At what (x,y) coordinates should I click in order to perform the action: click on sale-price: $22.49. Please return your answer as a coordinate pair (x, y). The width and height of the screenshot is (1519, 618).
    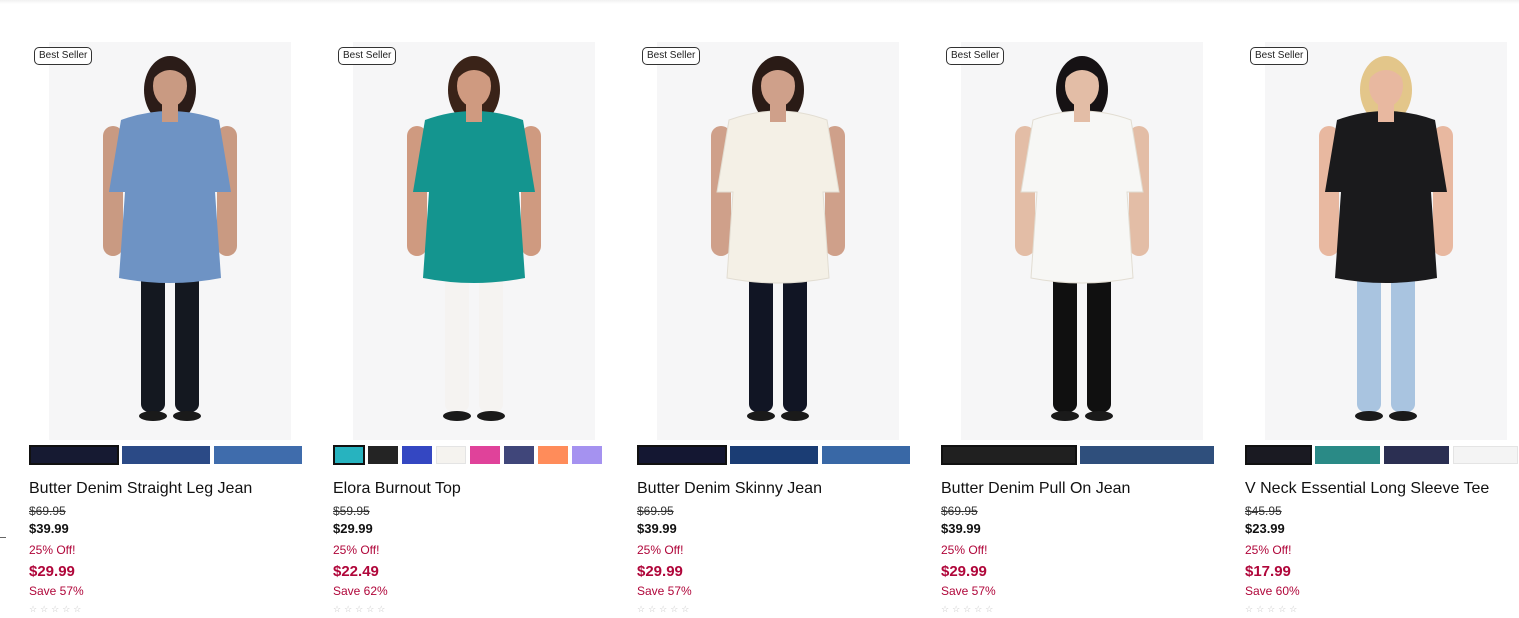
    Looking at the image, I should click on (356, 571).